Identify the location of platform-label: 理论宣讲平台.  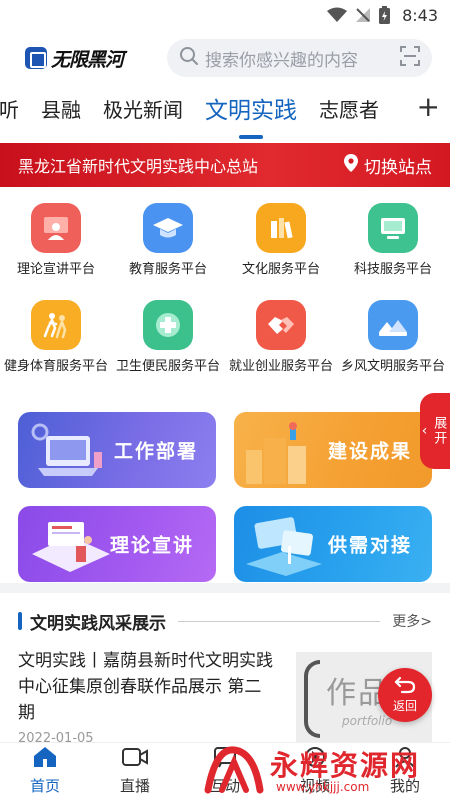
(55, 269).